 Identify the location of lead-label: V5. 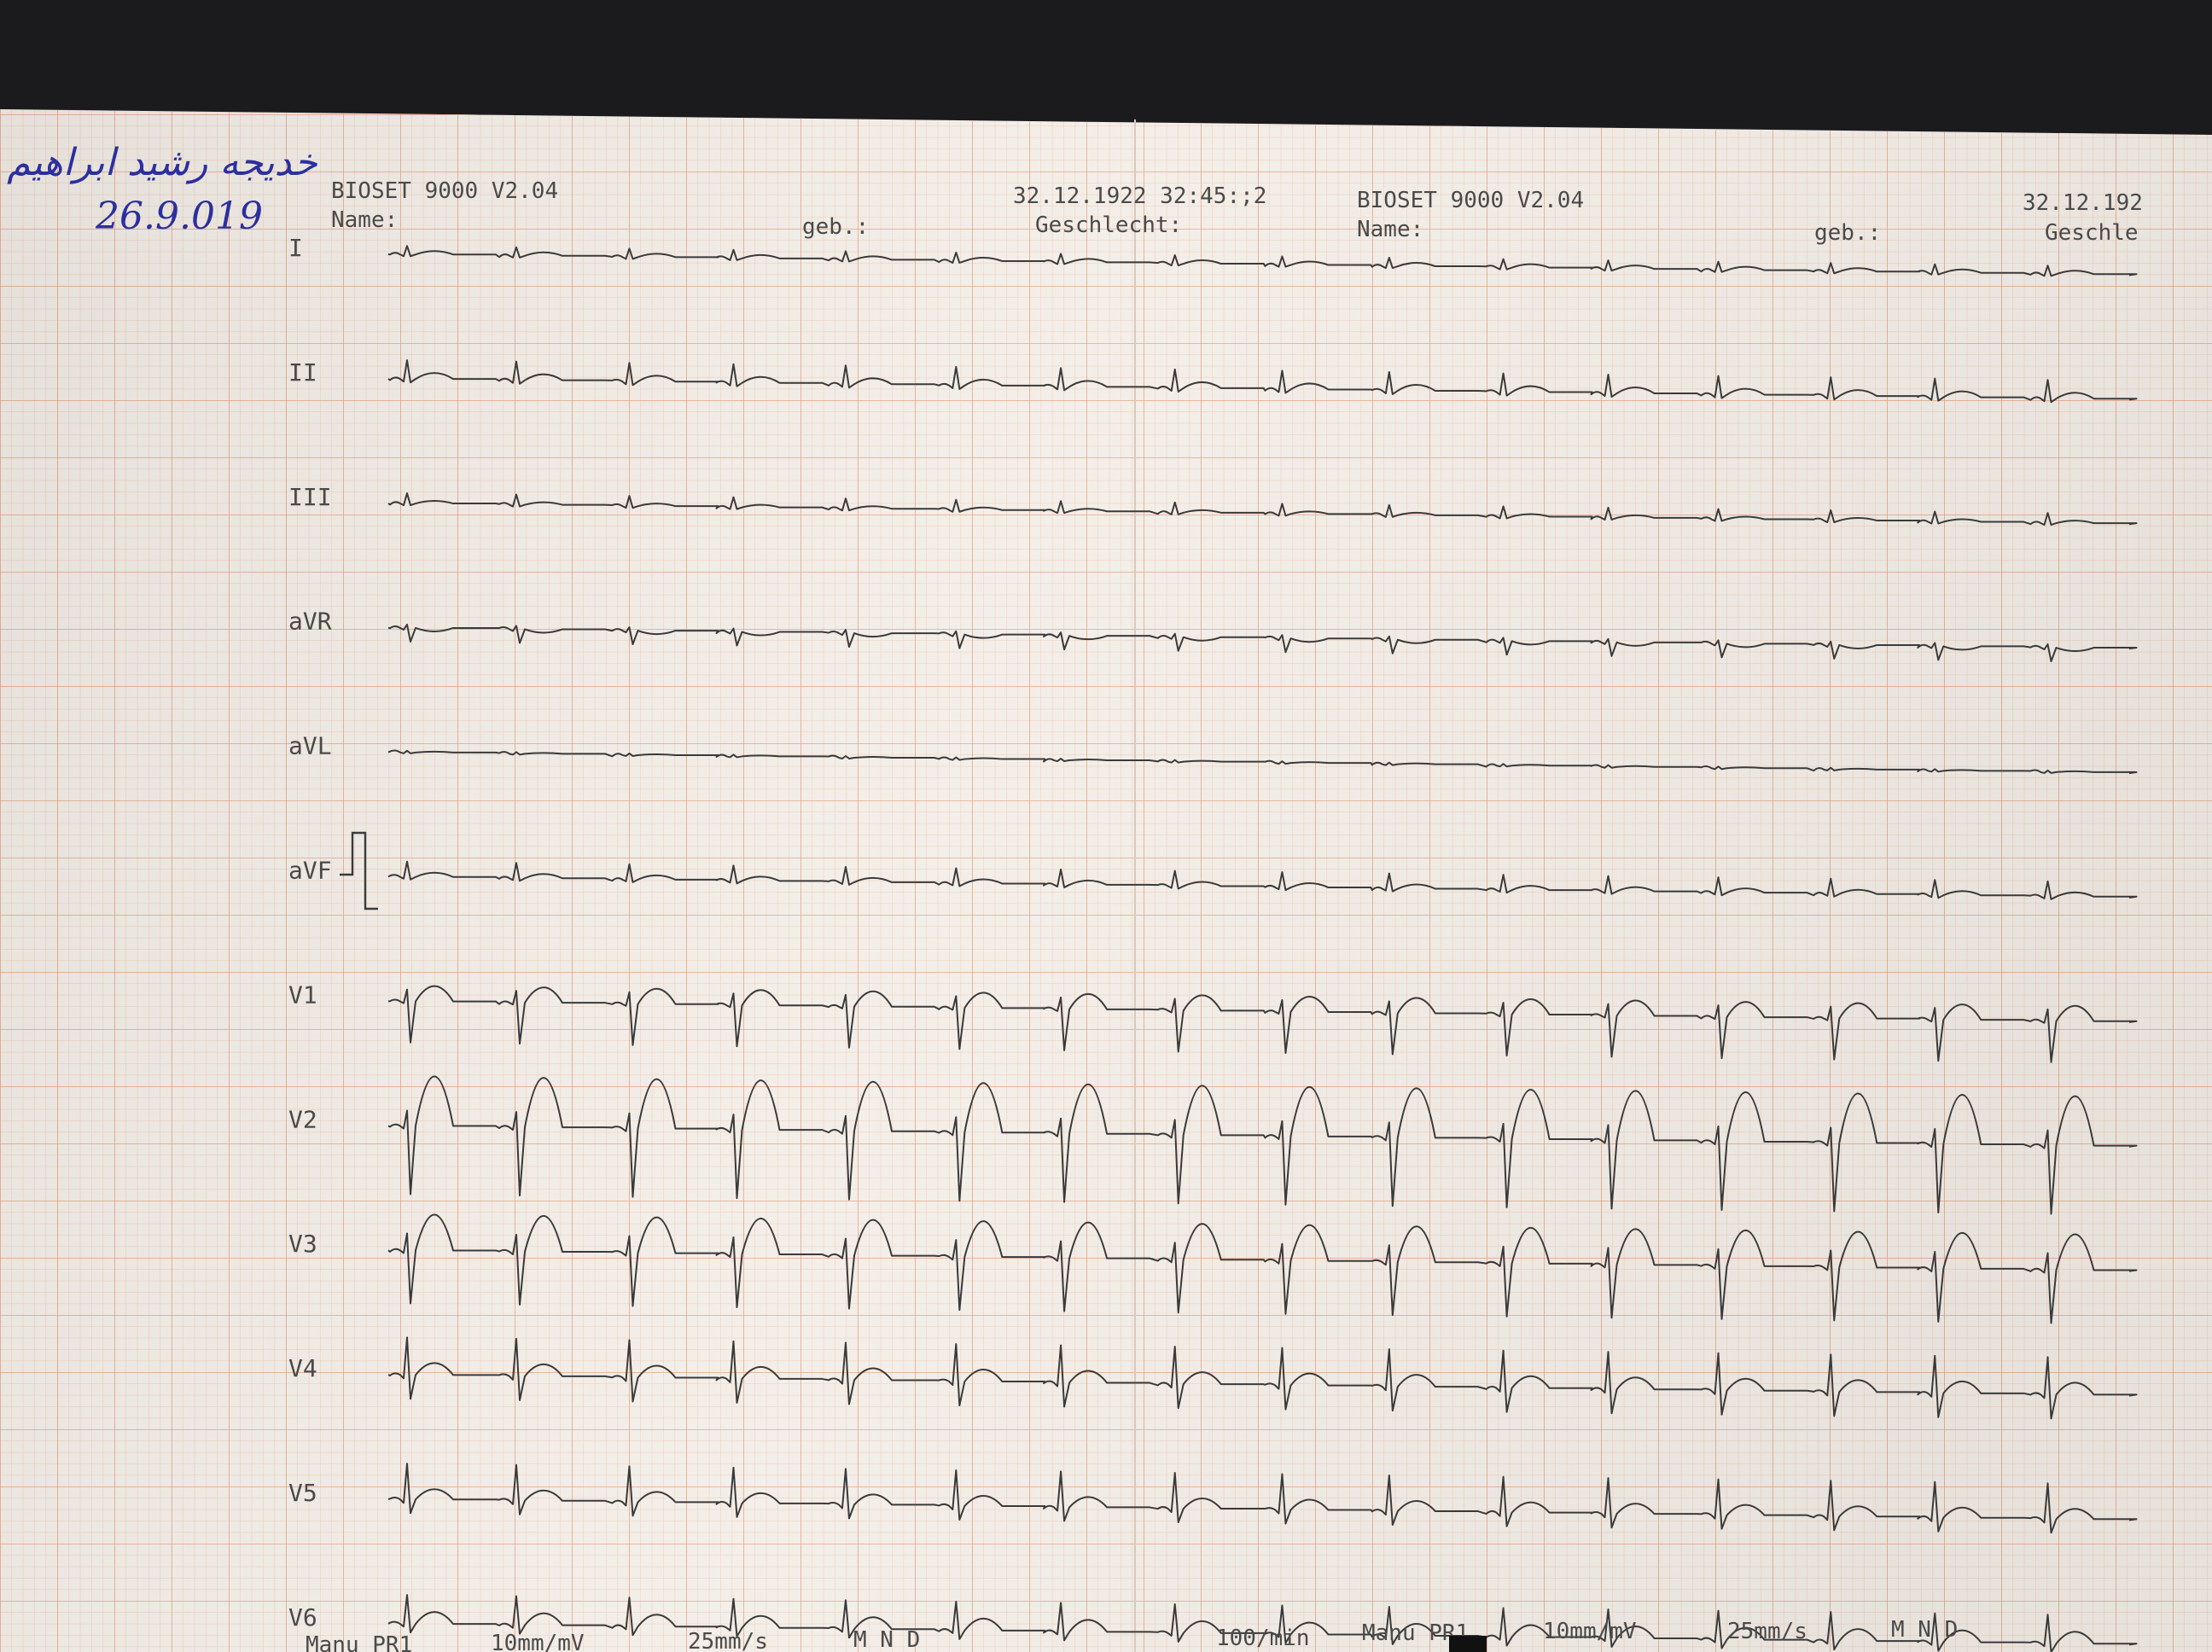
(302, 1493).